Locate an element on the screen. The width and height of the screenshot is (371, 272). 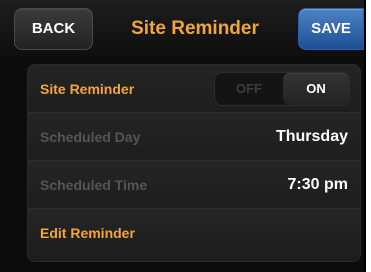
site-reminder-toggle: OFF ON is located at coordinates (282, 89).